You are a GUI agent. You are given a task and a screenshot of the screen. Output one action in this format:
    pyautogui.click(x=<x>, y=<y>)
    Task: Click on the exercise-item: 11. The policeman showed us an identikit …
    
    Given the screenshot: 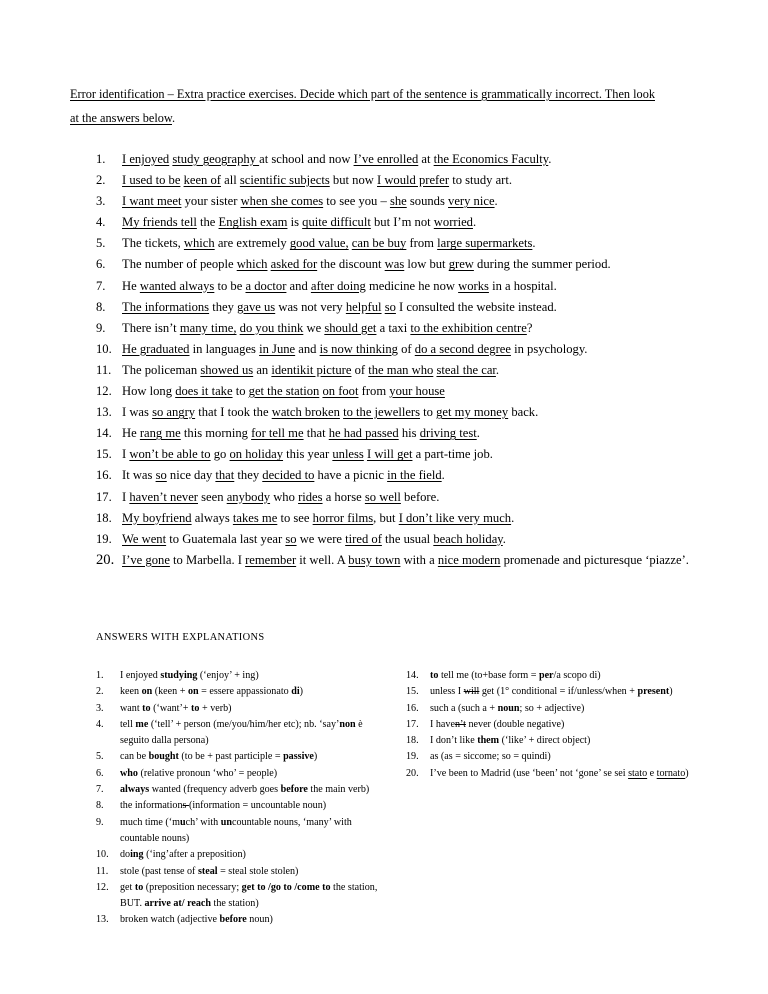 What is the action you would take?
    pyautogui.click(x=396, y=370)
    